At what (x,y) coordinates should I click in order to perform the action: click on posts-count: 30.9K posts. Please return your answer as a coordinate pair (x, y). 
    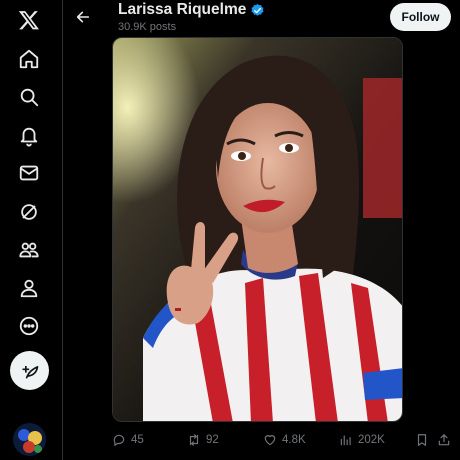
    Looking at the image, I should click on (147, 27).